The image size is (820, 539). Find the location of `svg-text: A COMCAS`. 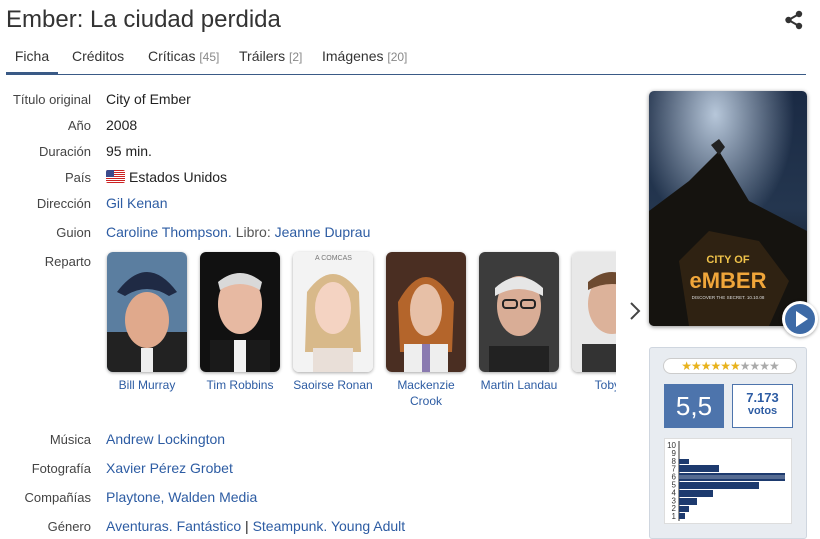

svg-text: A COMCAS is located at coordinates (333, 258).